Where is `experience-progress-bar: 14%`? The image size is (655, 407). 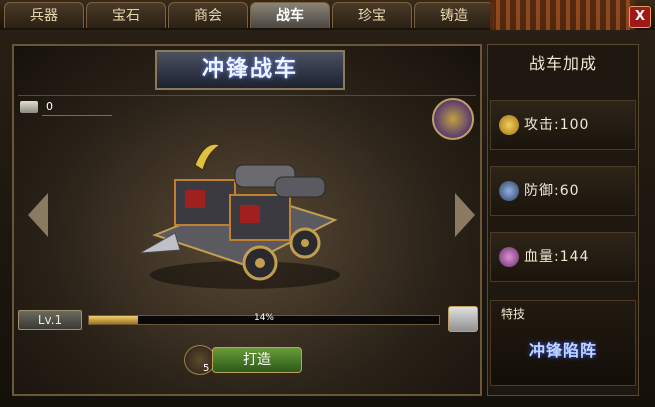 experience-progress-bar: 14% is located at coordinates (264, 319).